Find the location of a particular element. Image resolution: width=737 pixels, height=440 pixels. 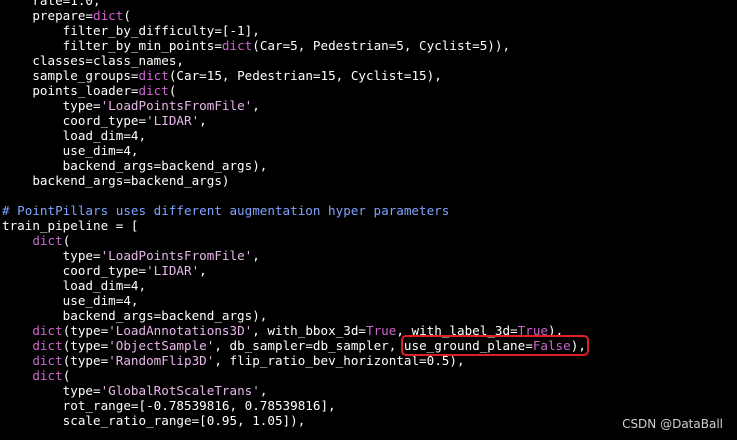

code-token: , db_sampler=db_sampler, is located at coordinates (309, 345).